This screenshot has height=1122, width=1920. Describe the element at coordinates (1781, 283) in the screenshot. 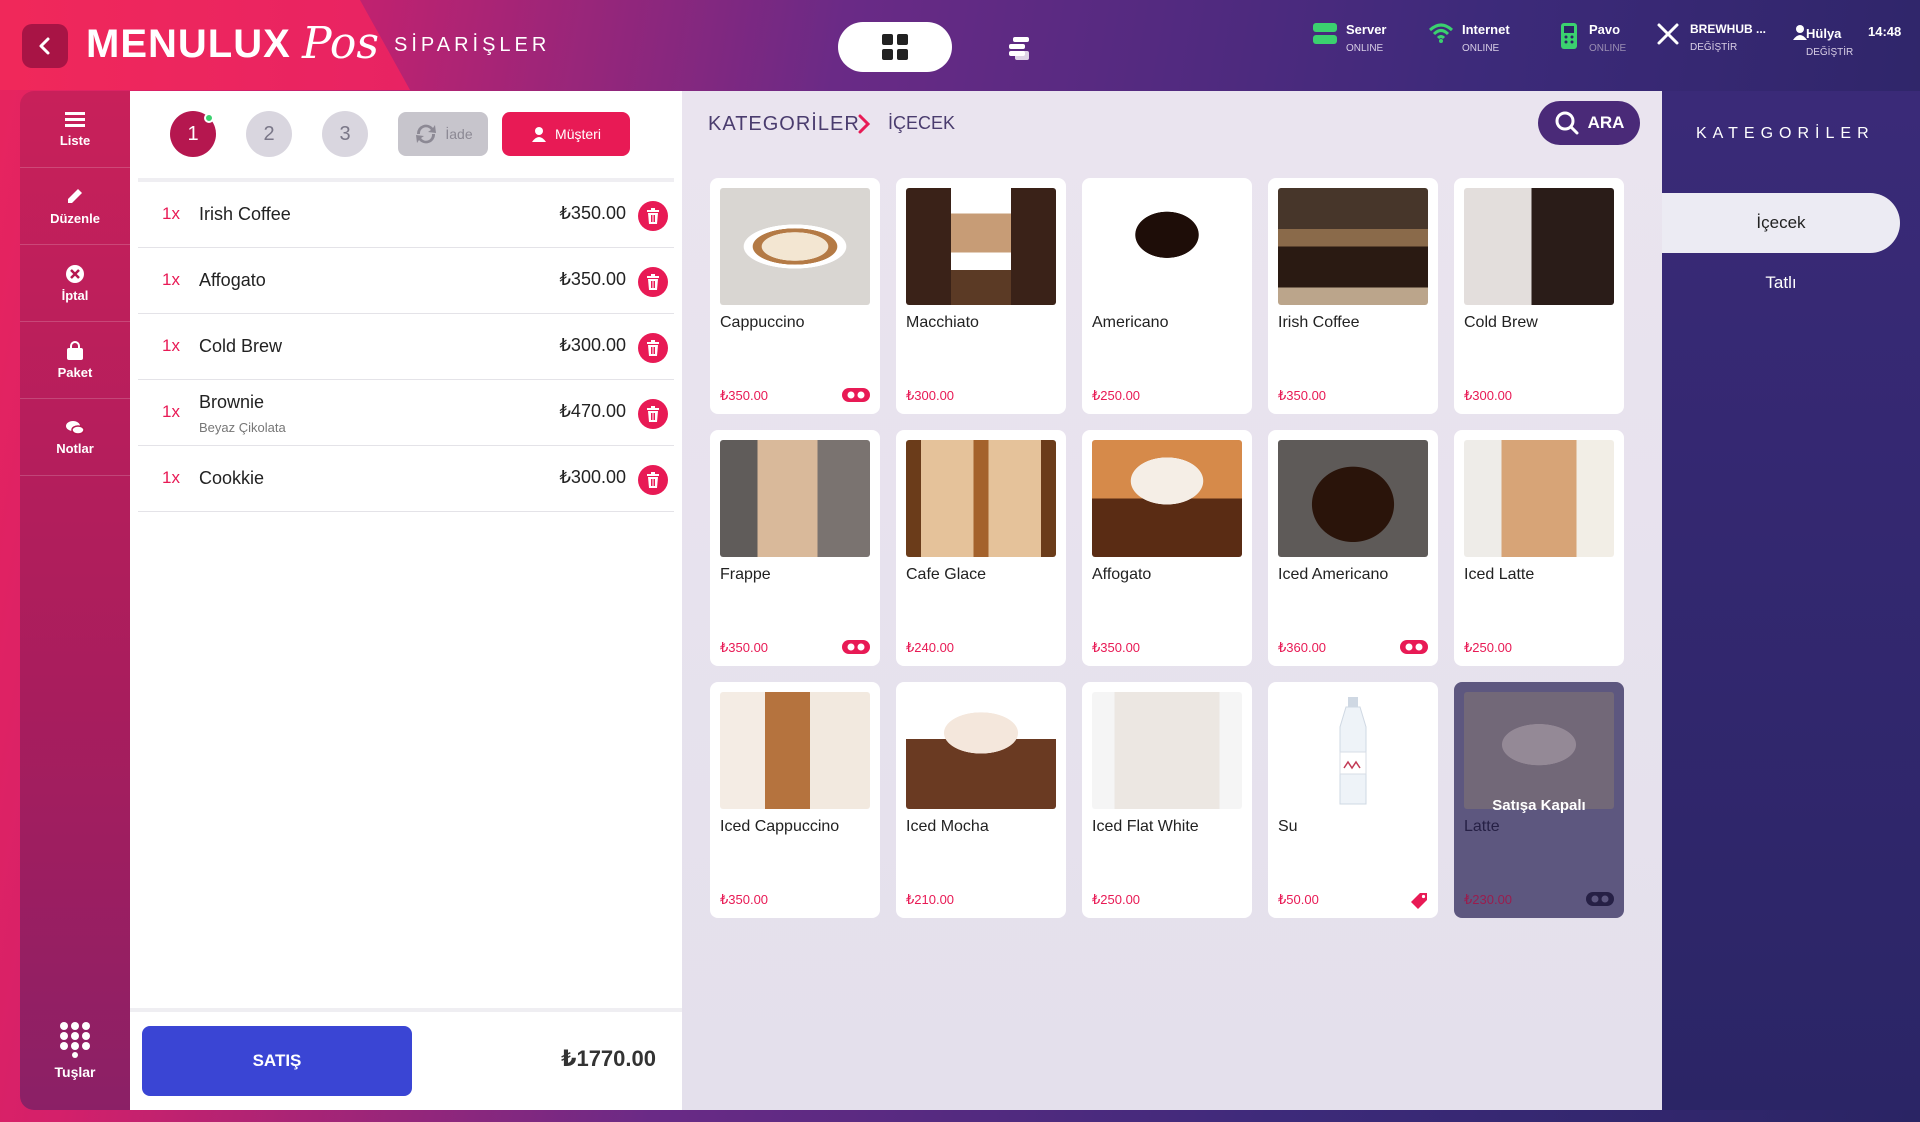

I see `category-item-tatli: Tatlı` at that location.